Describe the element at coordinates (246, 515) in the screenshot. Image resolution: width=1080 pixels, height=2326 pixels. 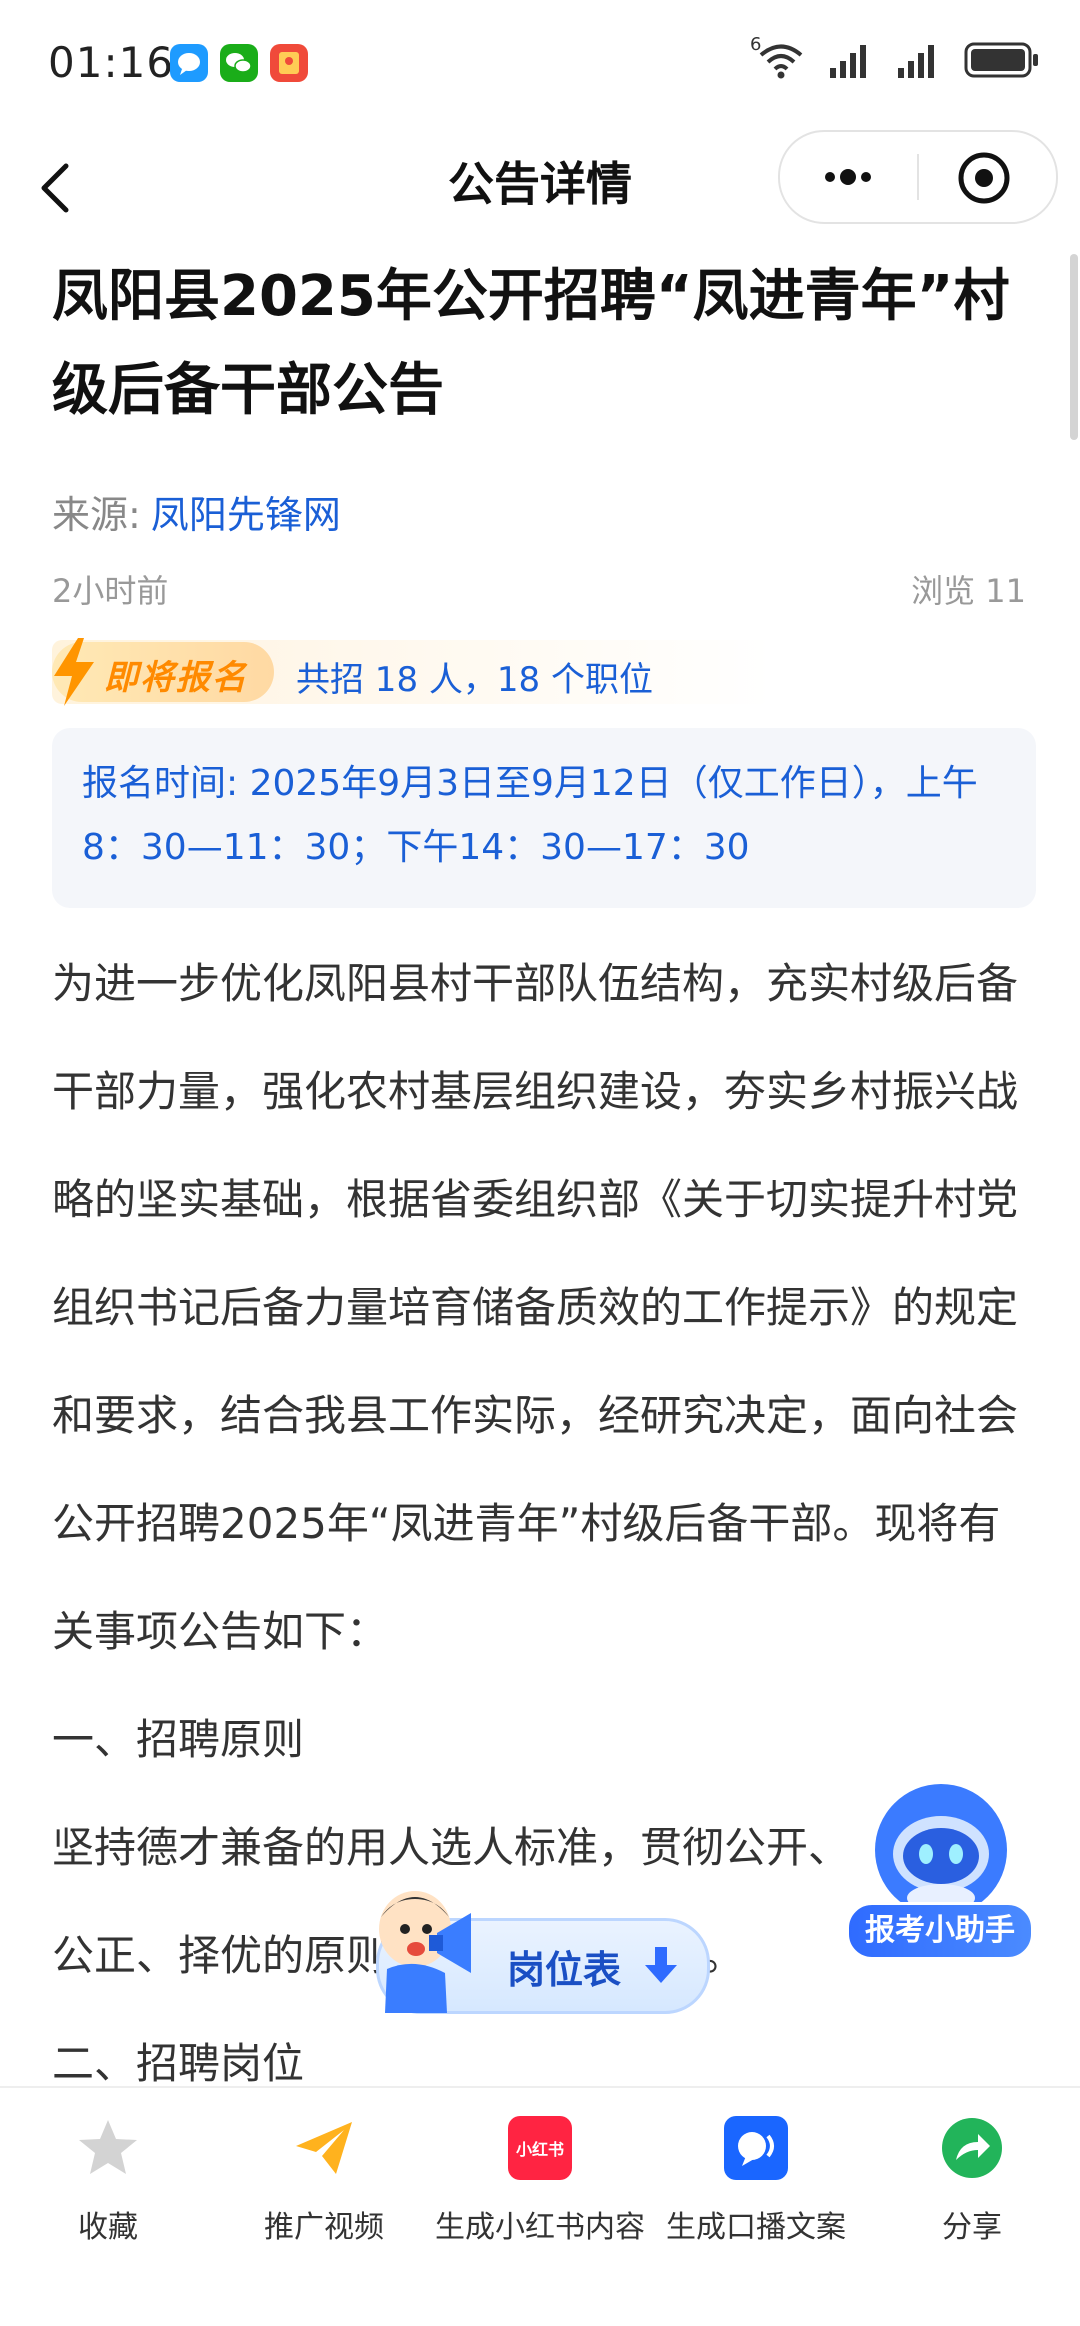
I see `source-link: 凤阳先锋网` at that location.